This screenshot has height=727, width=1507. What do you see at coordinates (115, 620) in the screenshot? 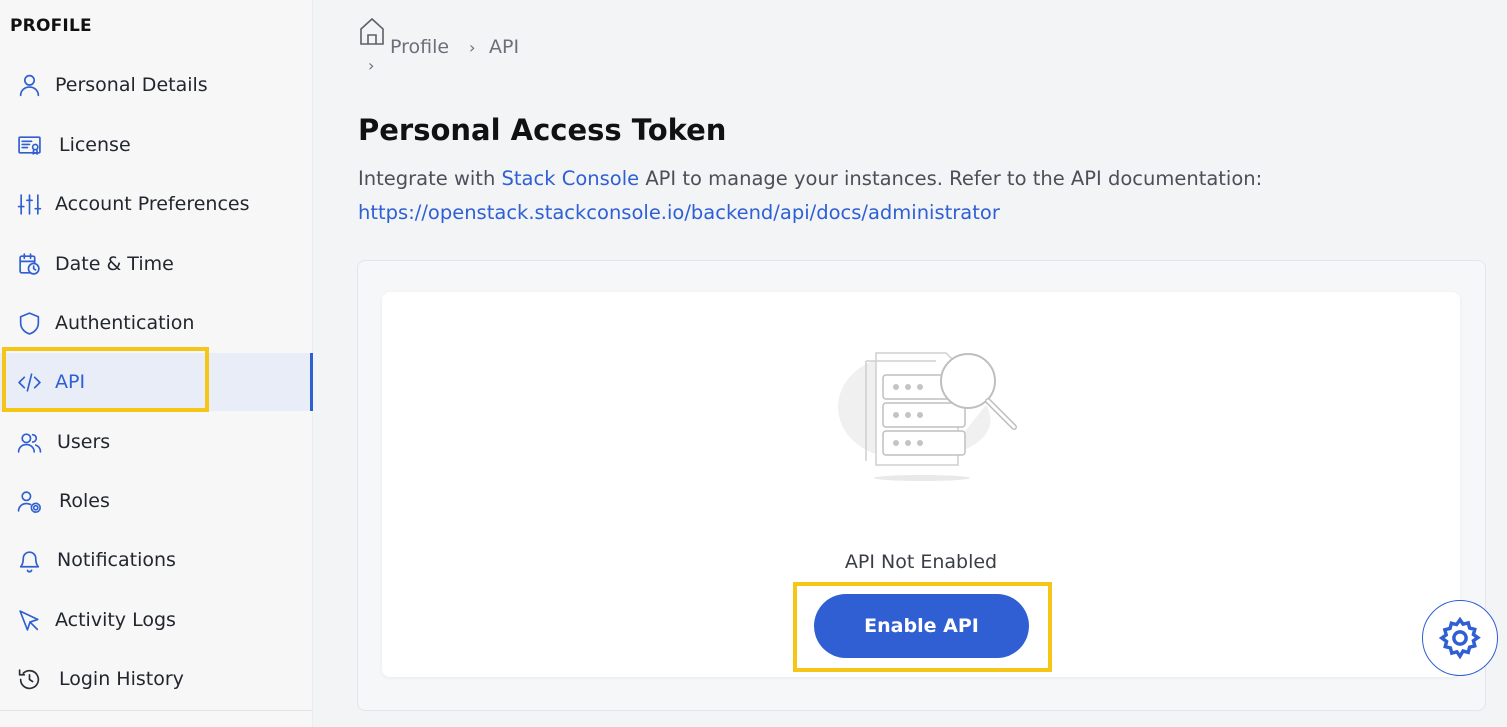
I see `sidebar-item-label: Activity Logs` at bounding box center [115, 620].